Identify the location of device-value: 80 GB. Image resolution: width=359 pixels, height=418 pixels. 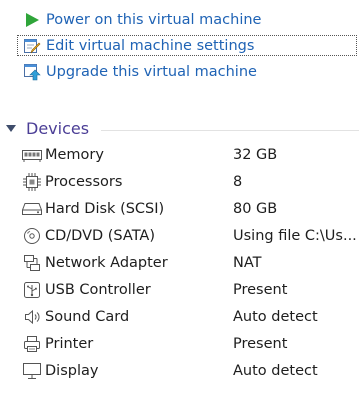
(255, 208).